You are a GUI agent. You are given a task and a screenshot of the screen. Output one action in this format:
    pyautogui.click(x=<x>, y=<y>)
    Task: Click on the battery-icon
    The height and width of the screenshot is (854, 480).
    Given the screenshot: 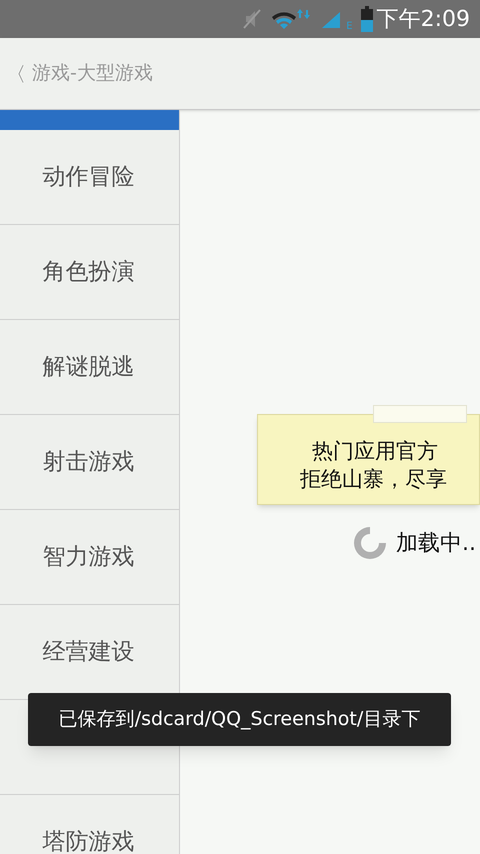 What is the action you would take?
    pyautogui.click(x=366, y=19)
    